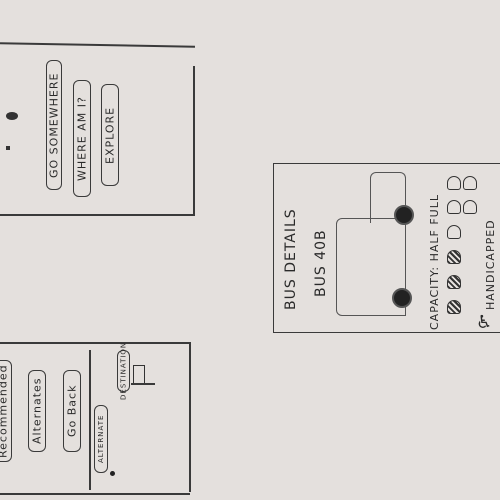 Image resolution: width=500 pixels, height=500 pixels. I want to click on recommended-button: Recommended, so click(6, 411).